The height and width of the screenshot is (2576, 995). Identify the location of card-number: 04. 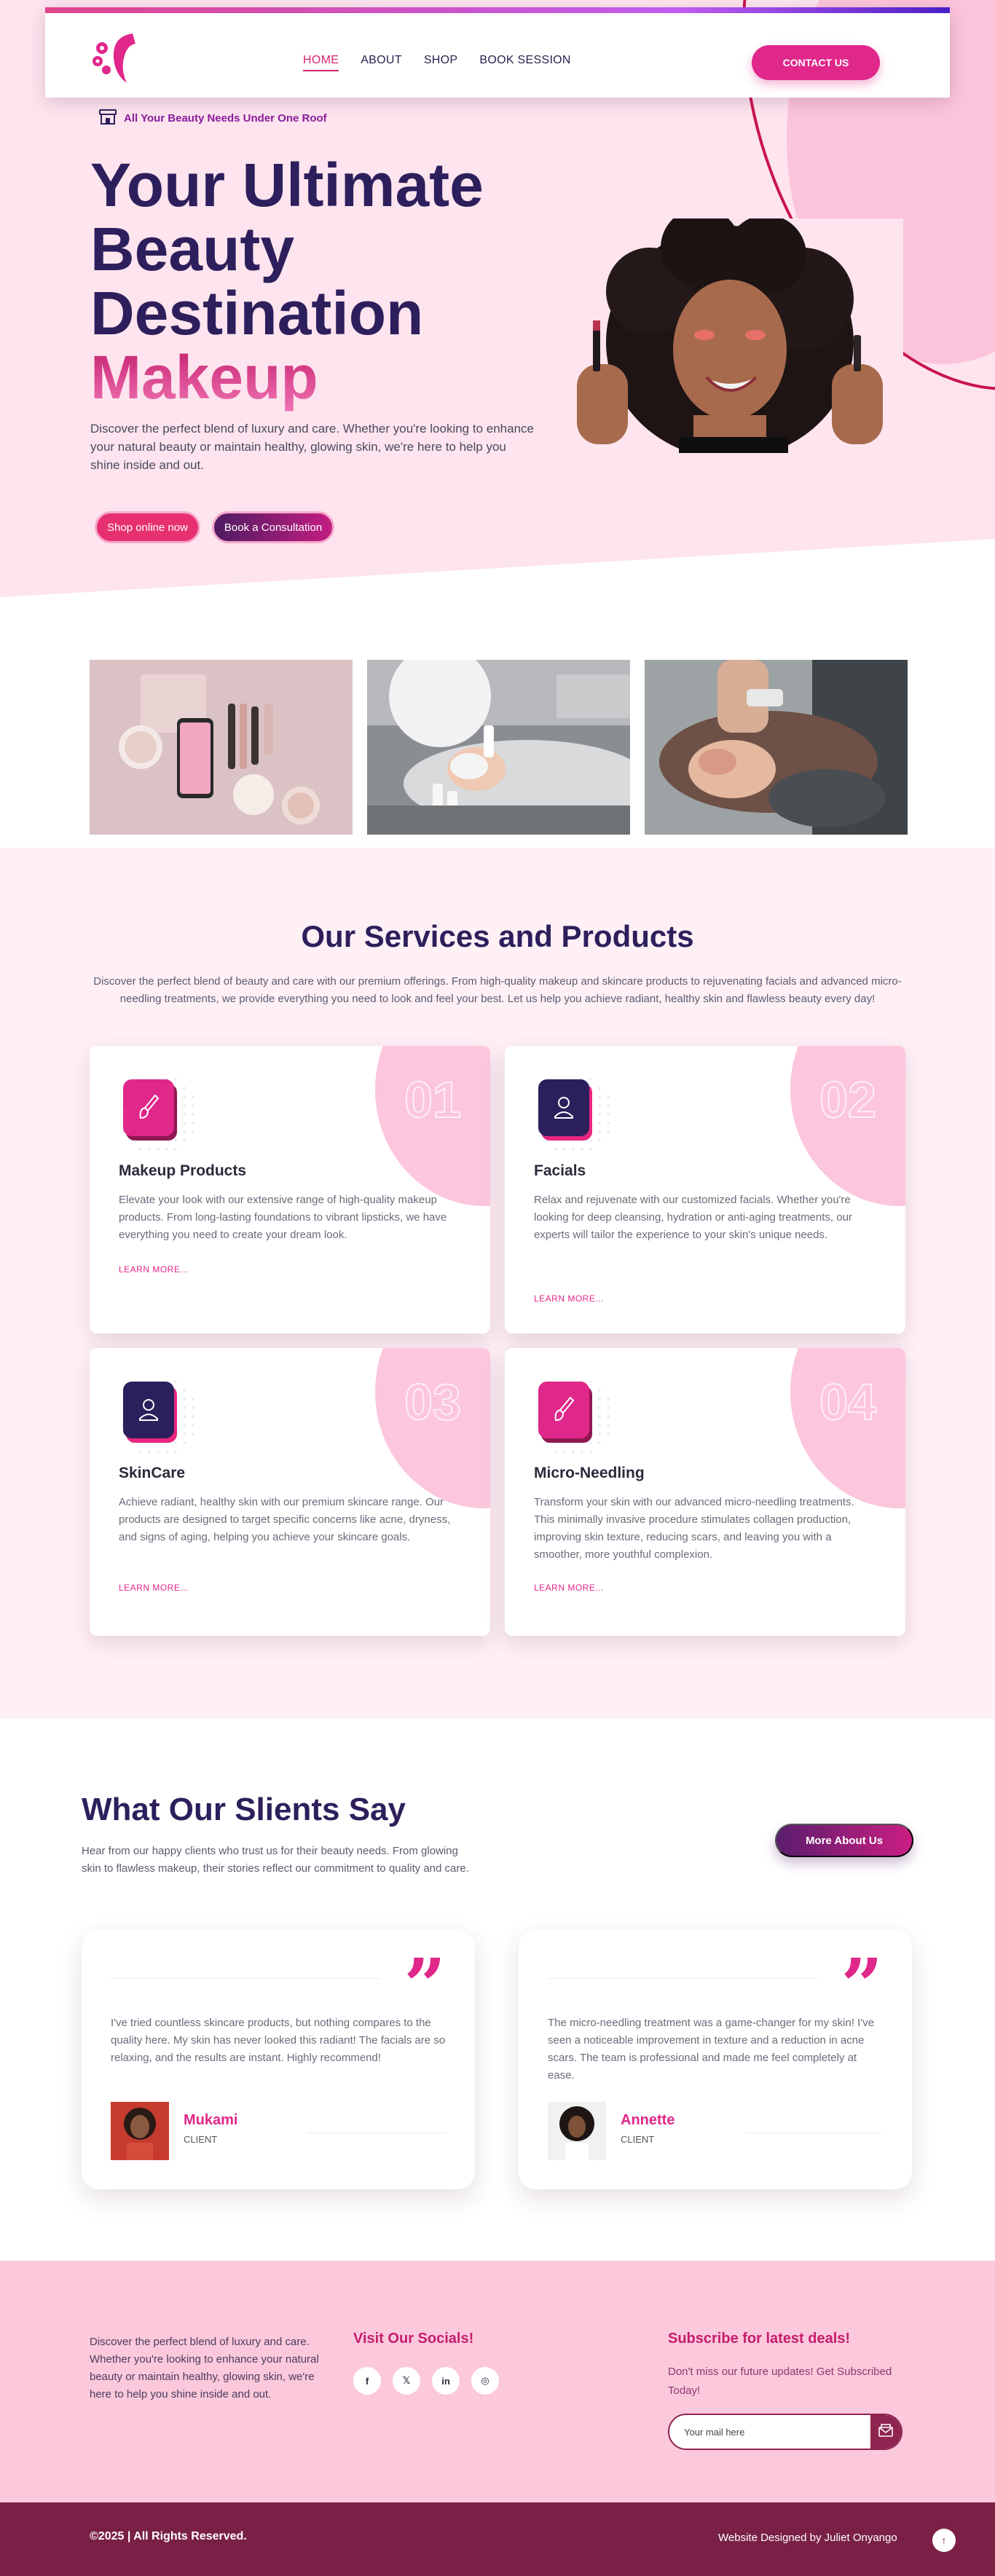
(848, 1402).